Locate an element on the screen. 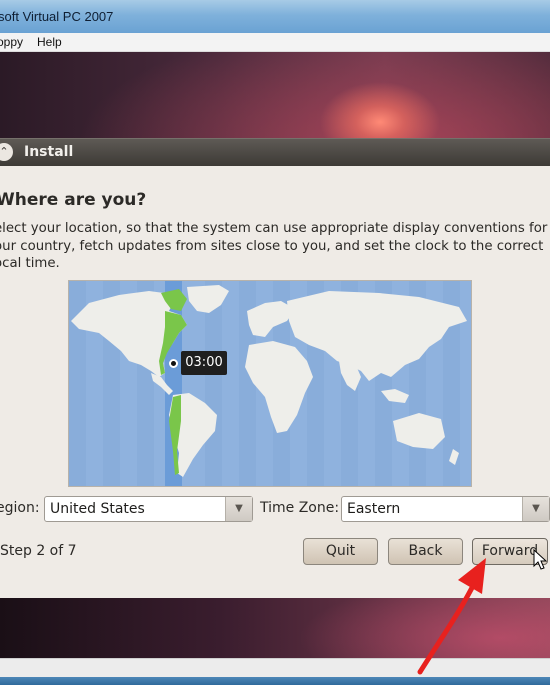 The width and height of the screenshot is (550, 685). menu-item-floppy: oppy is located at coordinates (11, 42).